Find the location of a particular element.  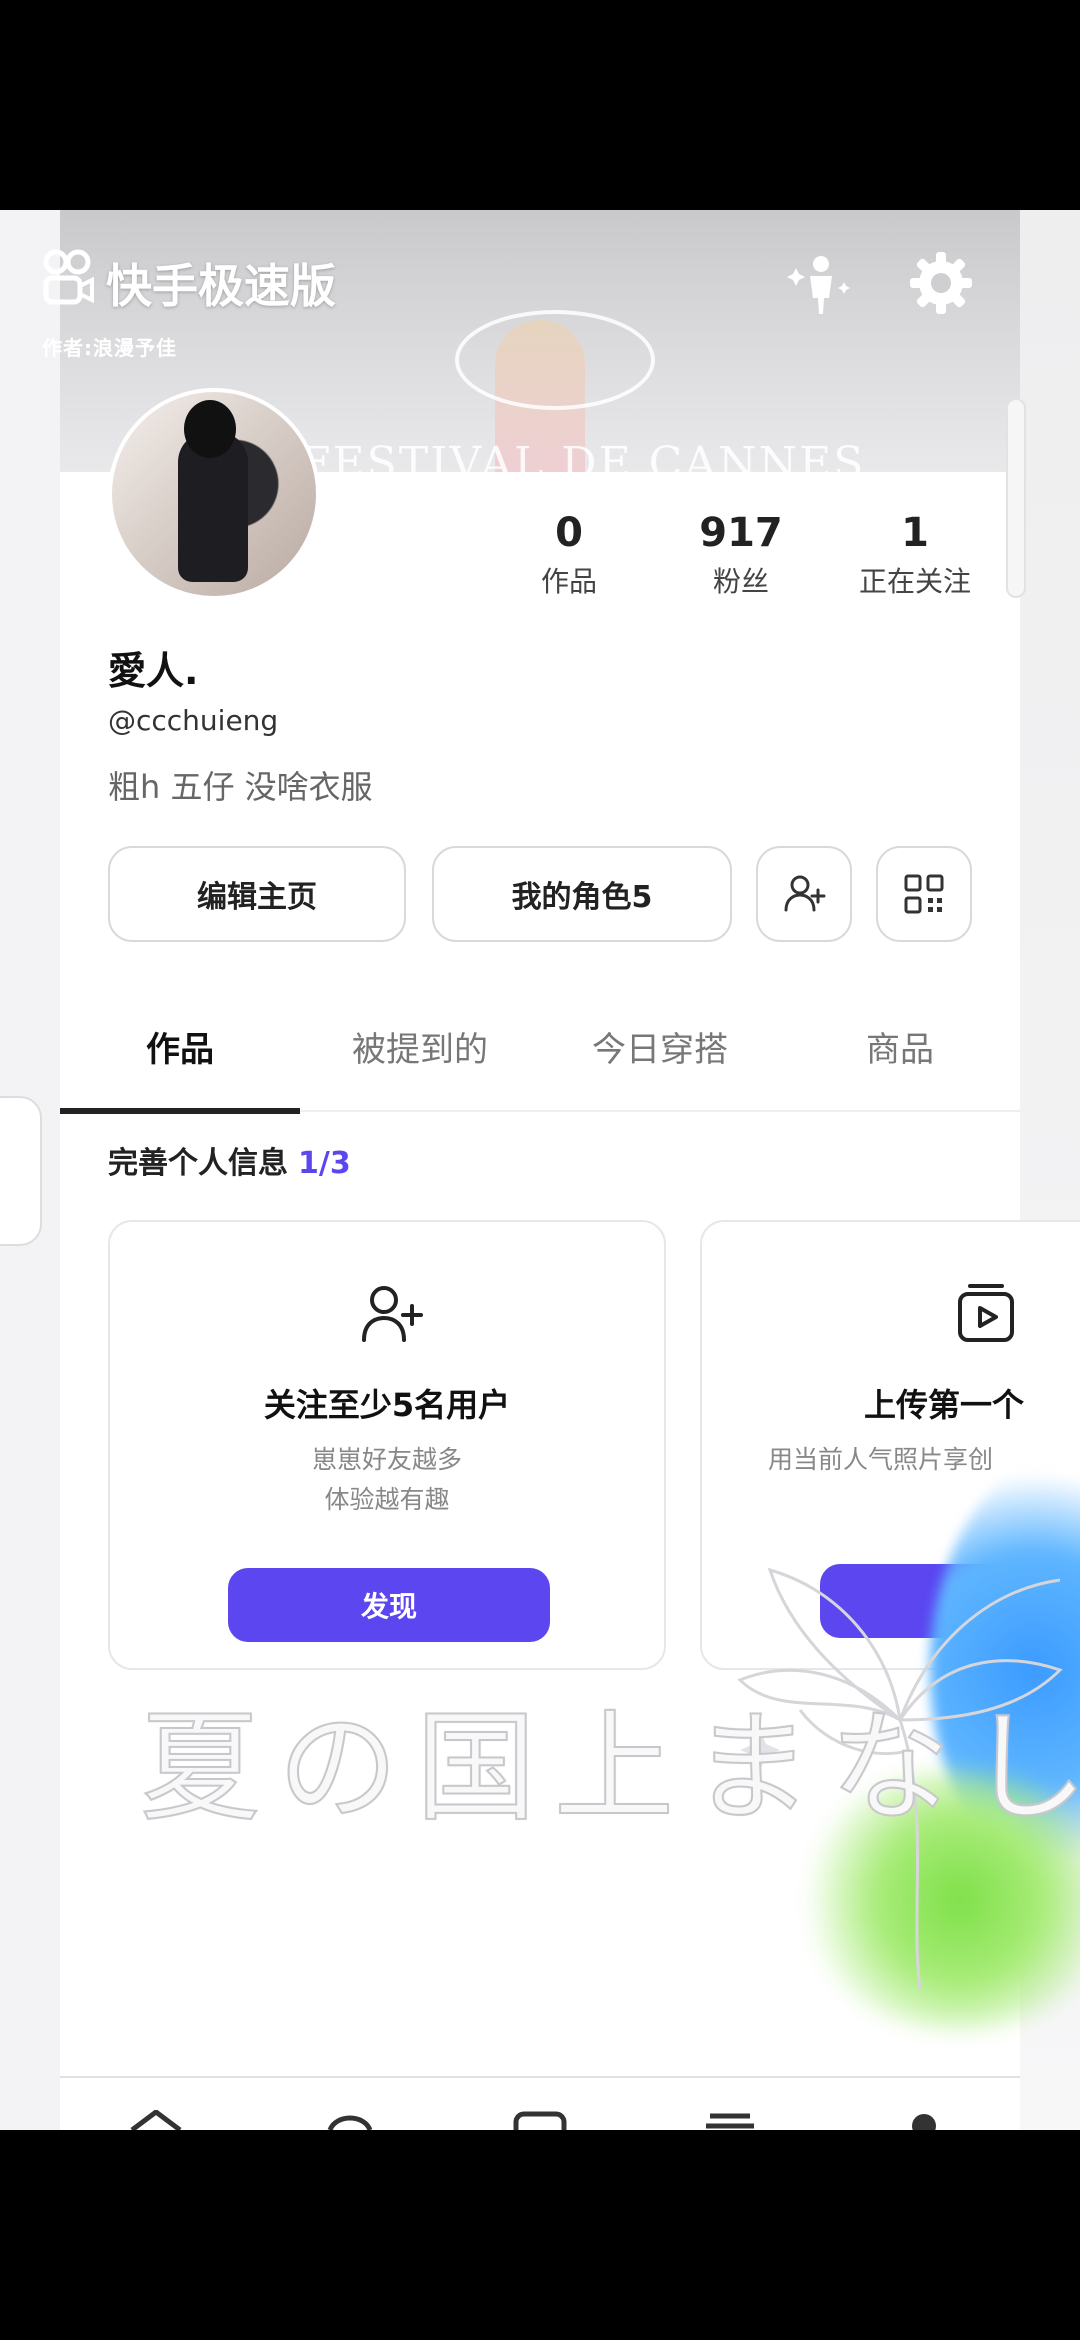

stat-following: 1 正在关注 is located at coordinates (915, 555).